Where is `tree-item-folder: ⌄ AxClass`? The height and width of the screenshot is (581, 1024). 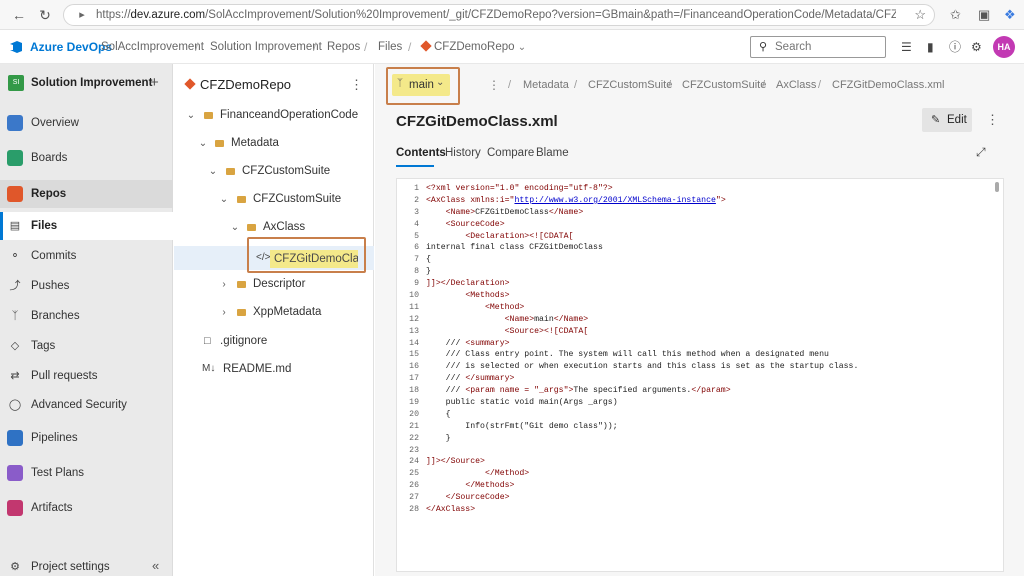
tree-item-folder: ⌄ AxClass is located at coordinates (274, 228).